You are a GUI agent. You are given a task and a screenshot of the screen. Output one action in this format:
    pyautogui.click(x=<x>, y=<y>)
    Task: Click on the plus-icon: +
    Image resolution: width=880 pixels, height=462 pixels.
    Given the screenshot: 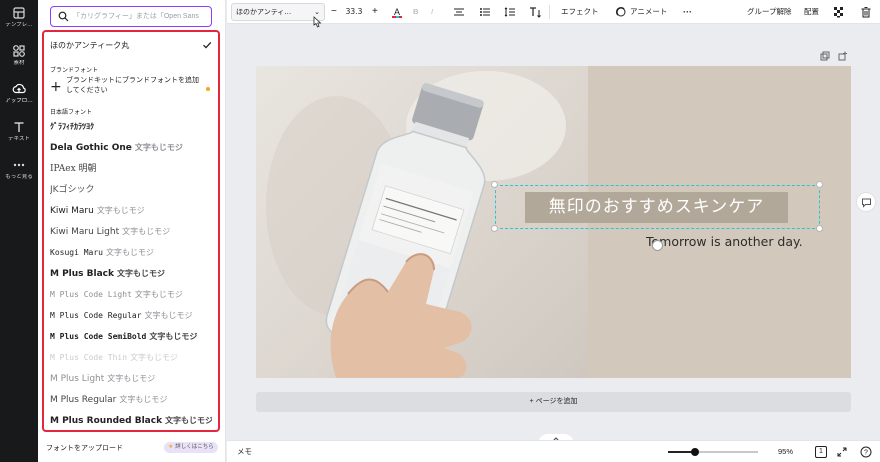 What is the action you would take?
    pyautogui.click(x=56, y=87)
    